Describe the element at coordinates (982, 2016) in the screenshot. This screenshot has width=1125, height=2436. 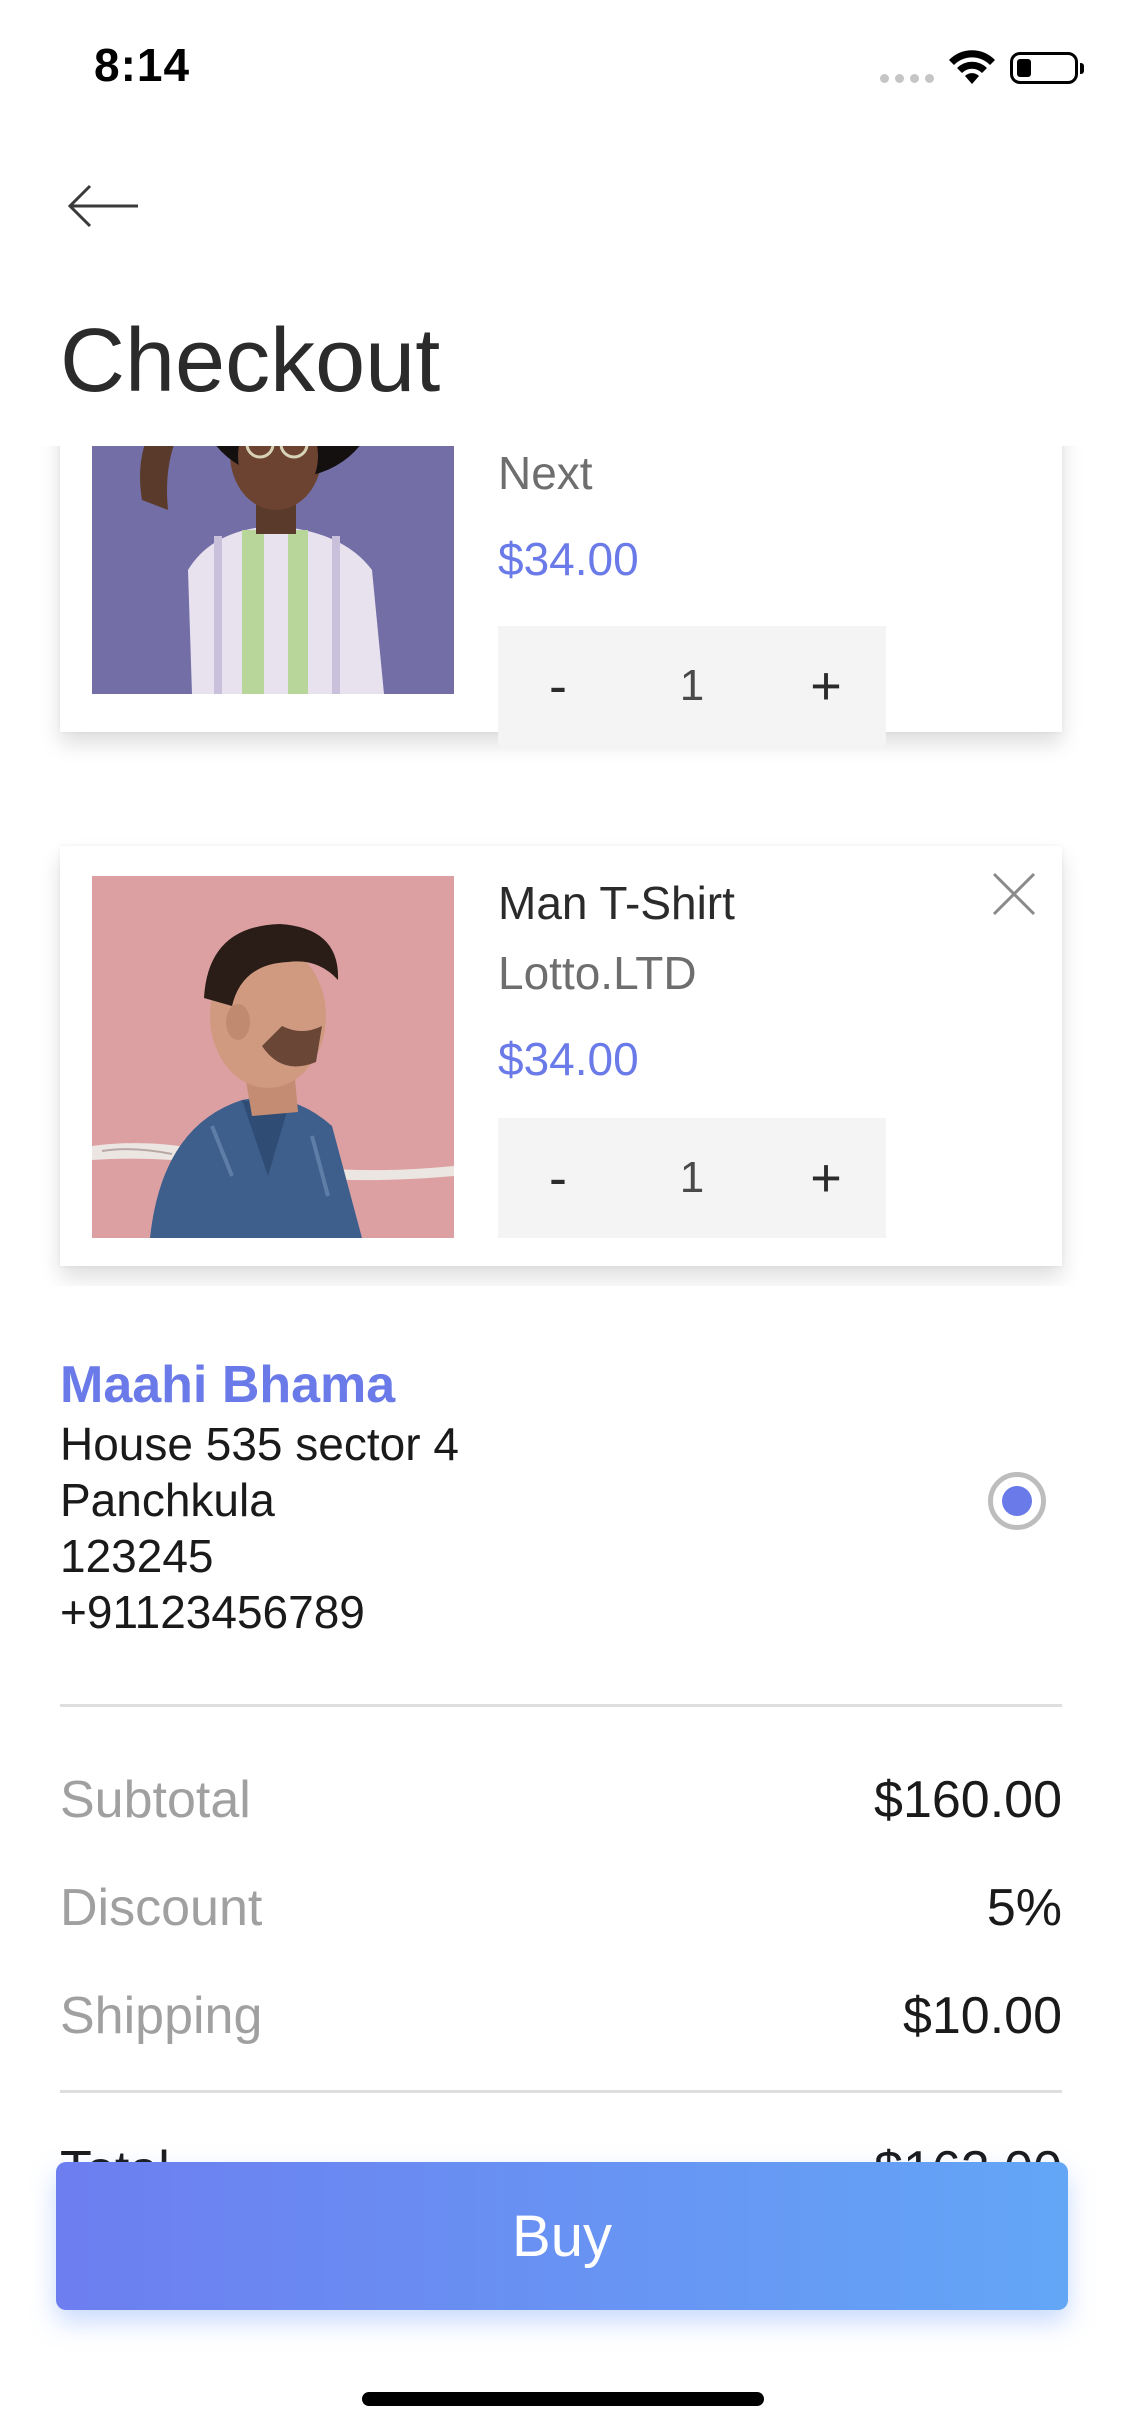
I see `shipping-value: $10.00` at that location.